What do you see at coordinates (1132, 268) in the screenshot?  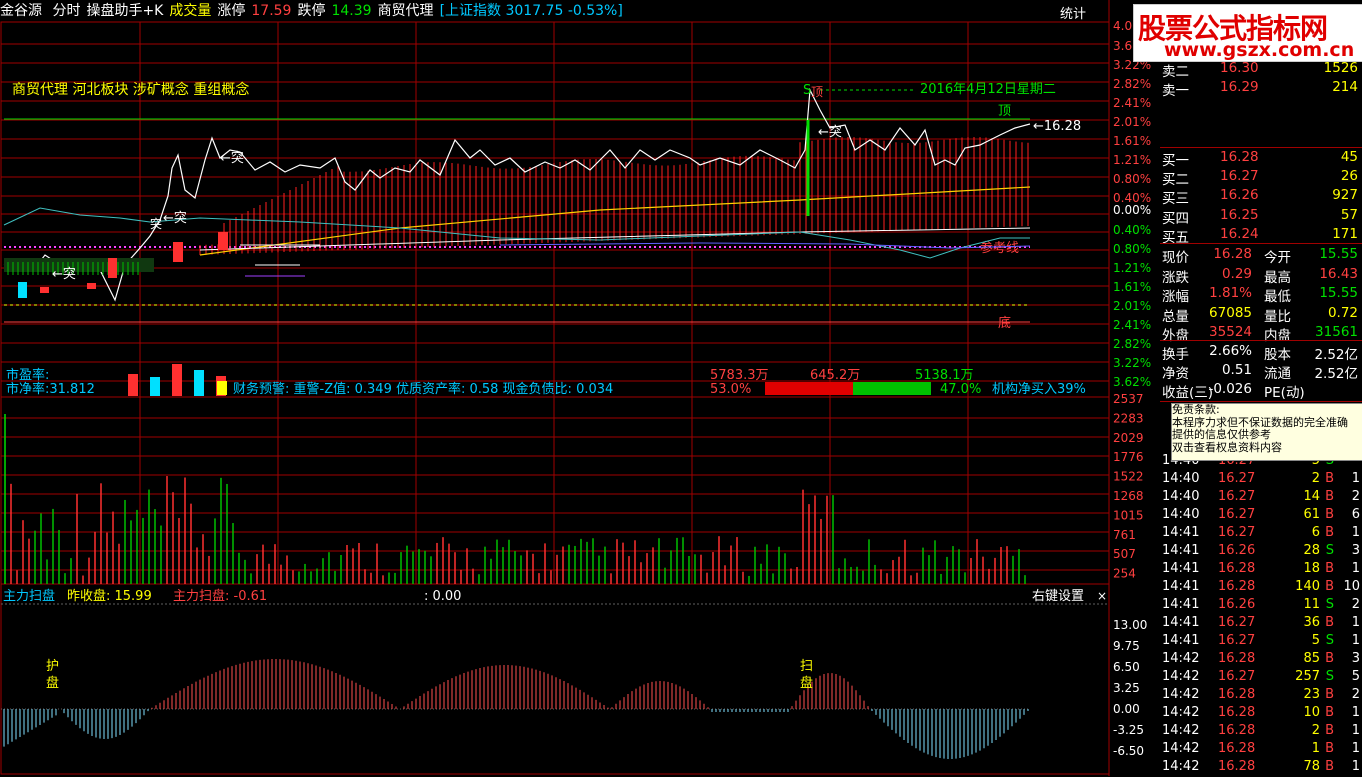 I see `y-axis-label: 1.21%` at bounding box center [1132, 268].